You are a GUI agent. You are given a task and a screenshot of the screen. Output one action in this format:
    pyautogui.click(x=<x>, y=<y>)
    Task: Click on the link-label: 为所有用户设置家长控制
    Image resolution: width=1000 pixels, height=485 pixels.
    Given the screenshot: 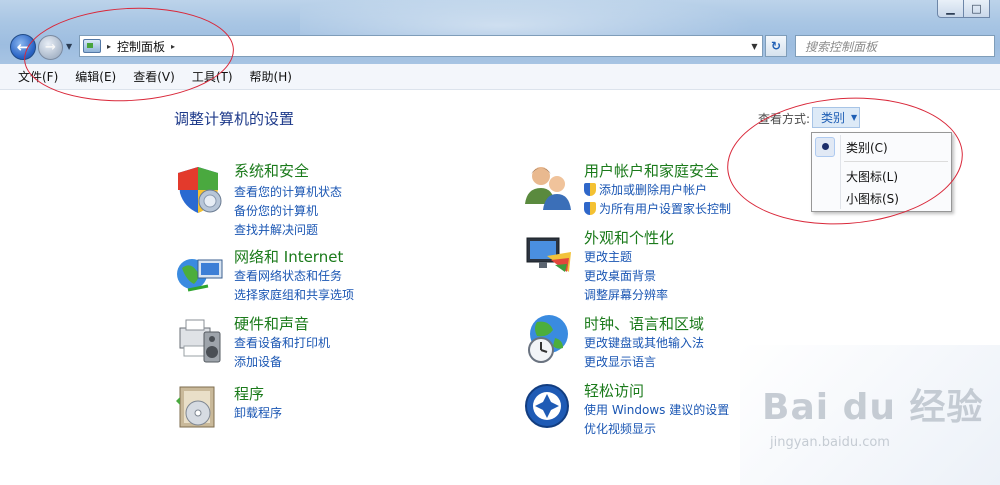 What is the action you would take?
    pyautogui.click(x=665, y=209)
    